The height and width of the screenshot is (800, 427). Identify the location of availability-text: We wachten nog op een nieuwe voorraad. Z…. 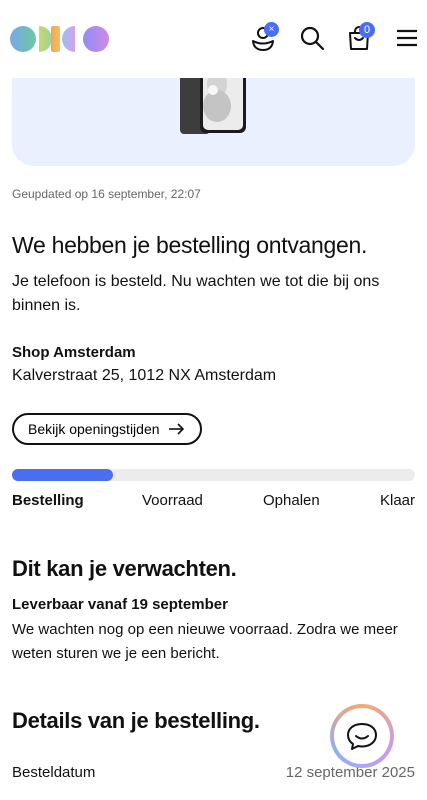
(205, 641).